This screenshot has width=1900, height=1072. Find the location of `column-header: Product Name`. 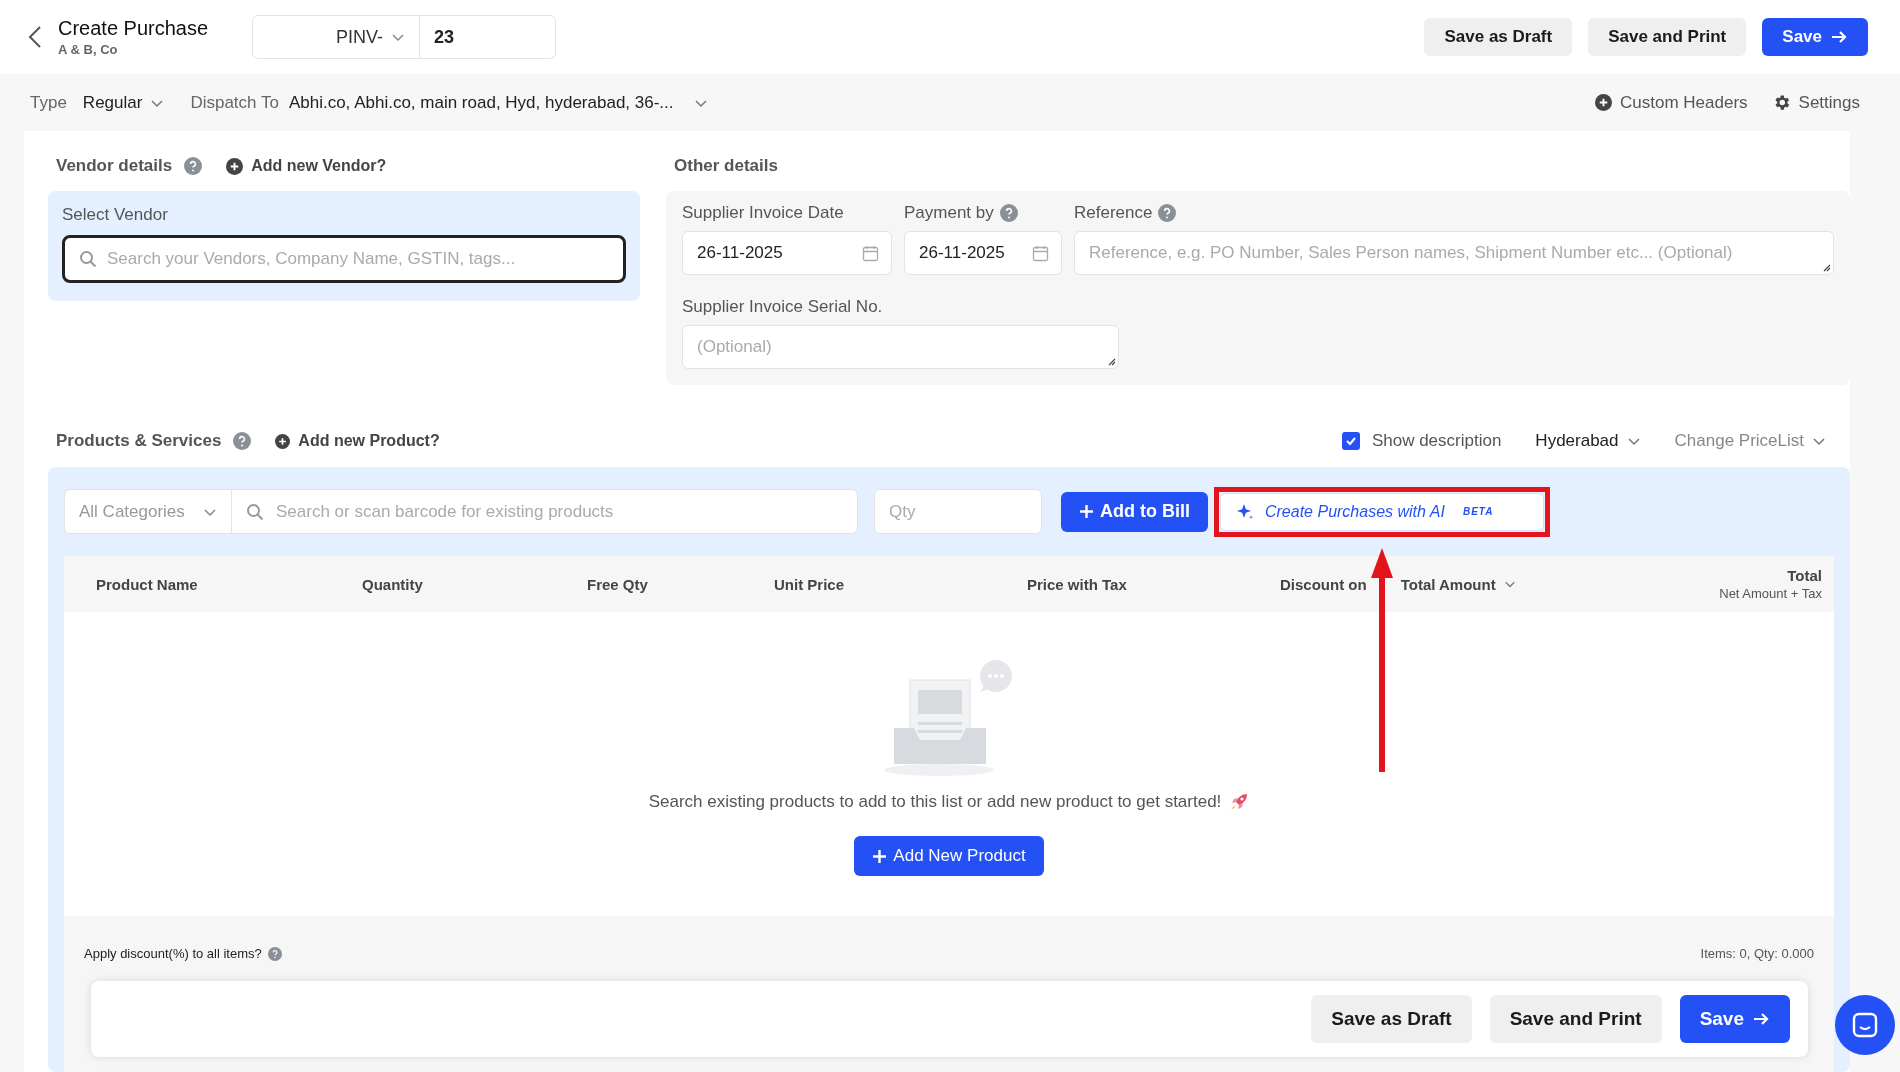

column-header: Product Name is located at coordinates (147, 584).